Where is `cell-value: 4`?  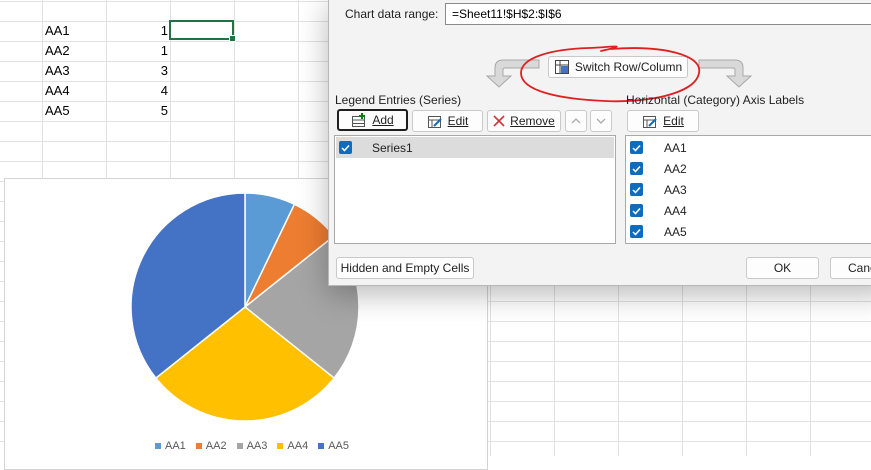 cell-value: 4 is located at coordinates (148, 91).